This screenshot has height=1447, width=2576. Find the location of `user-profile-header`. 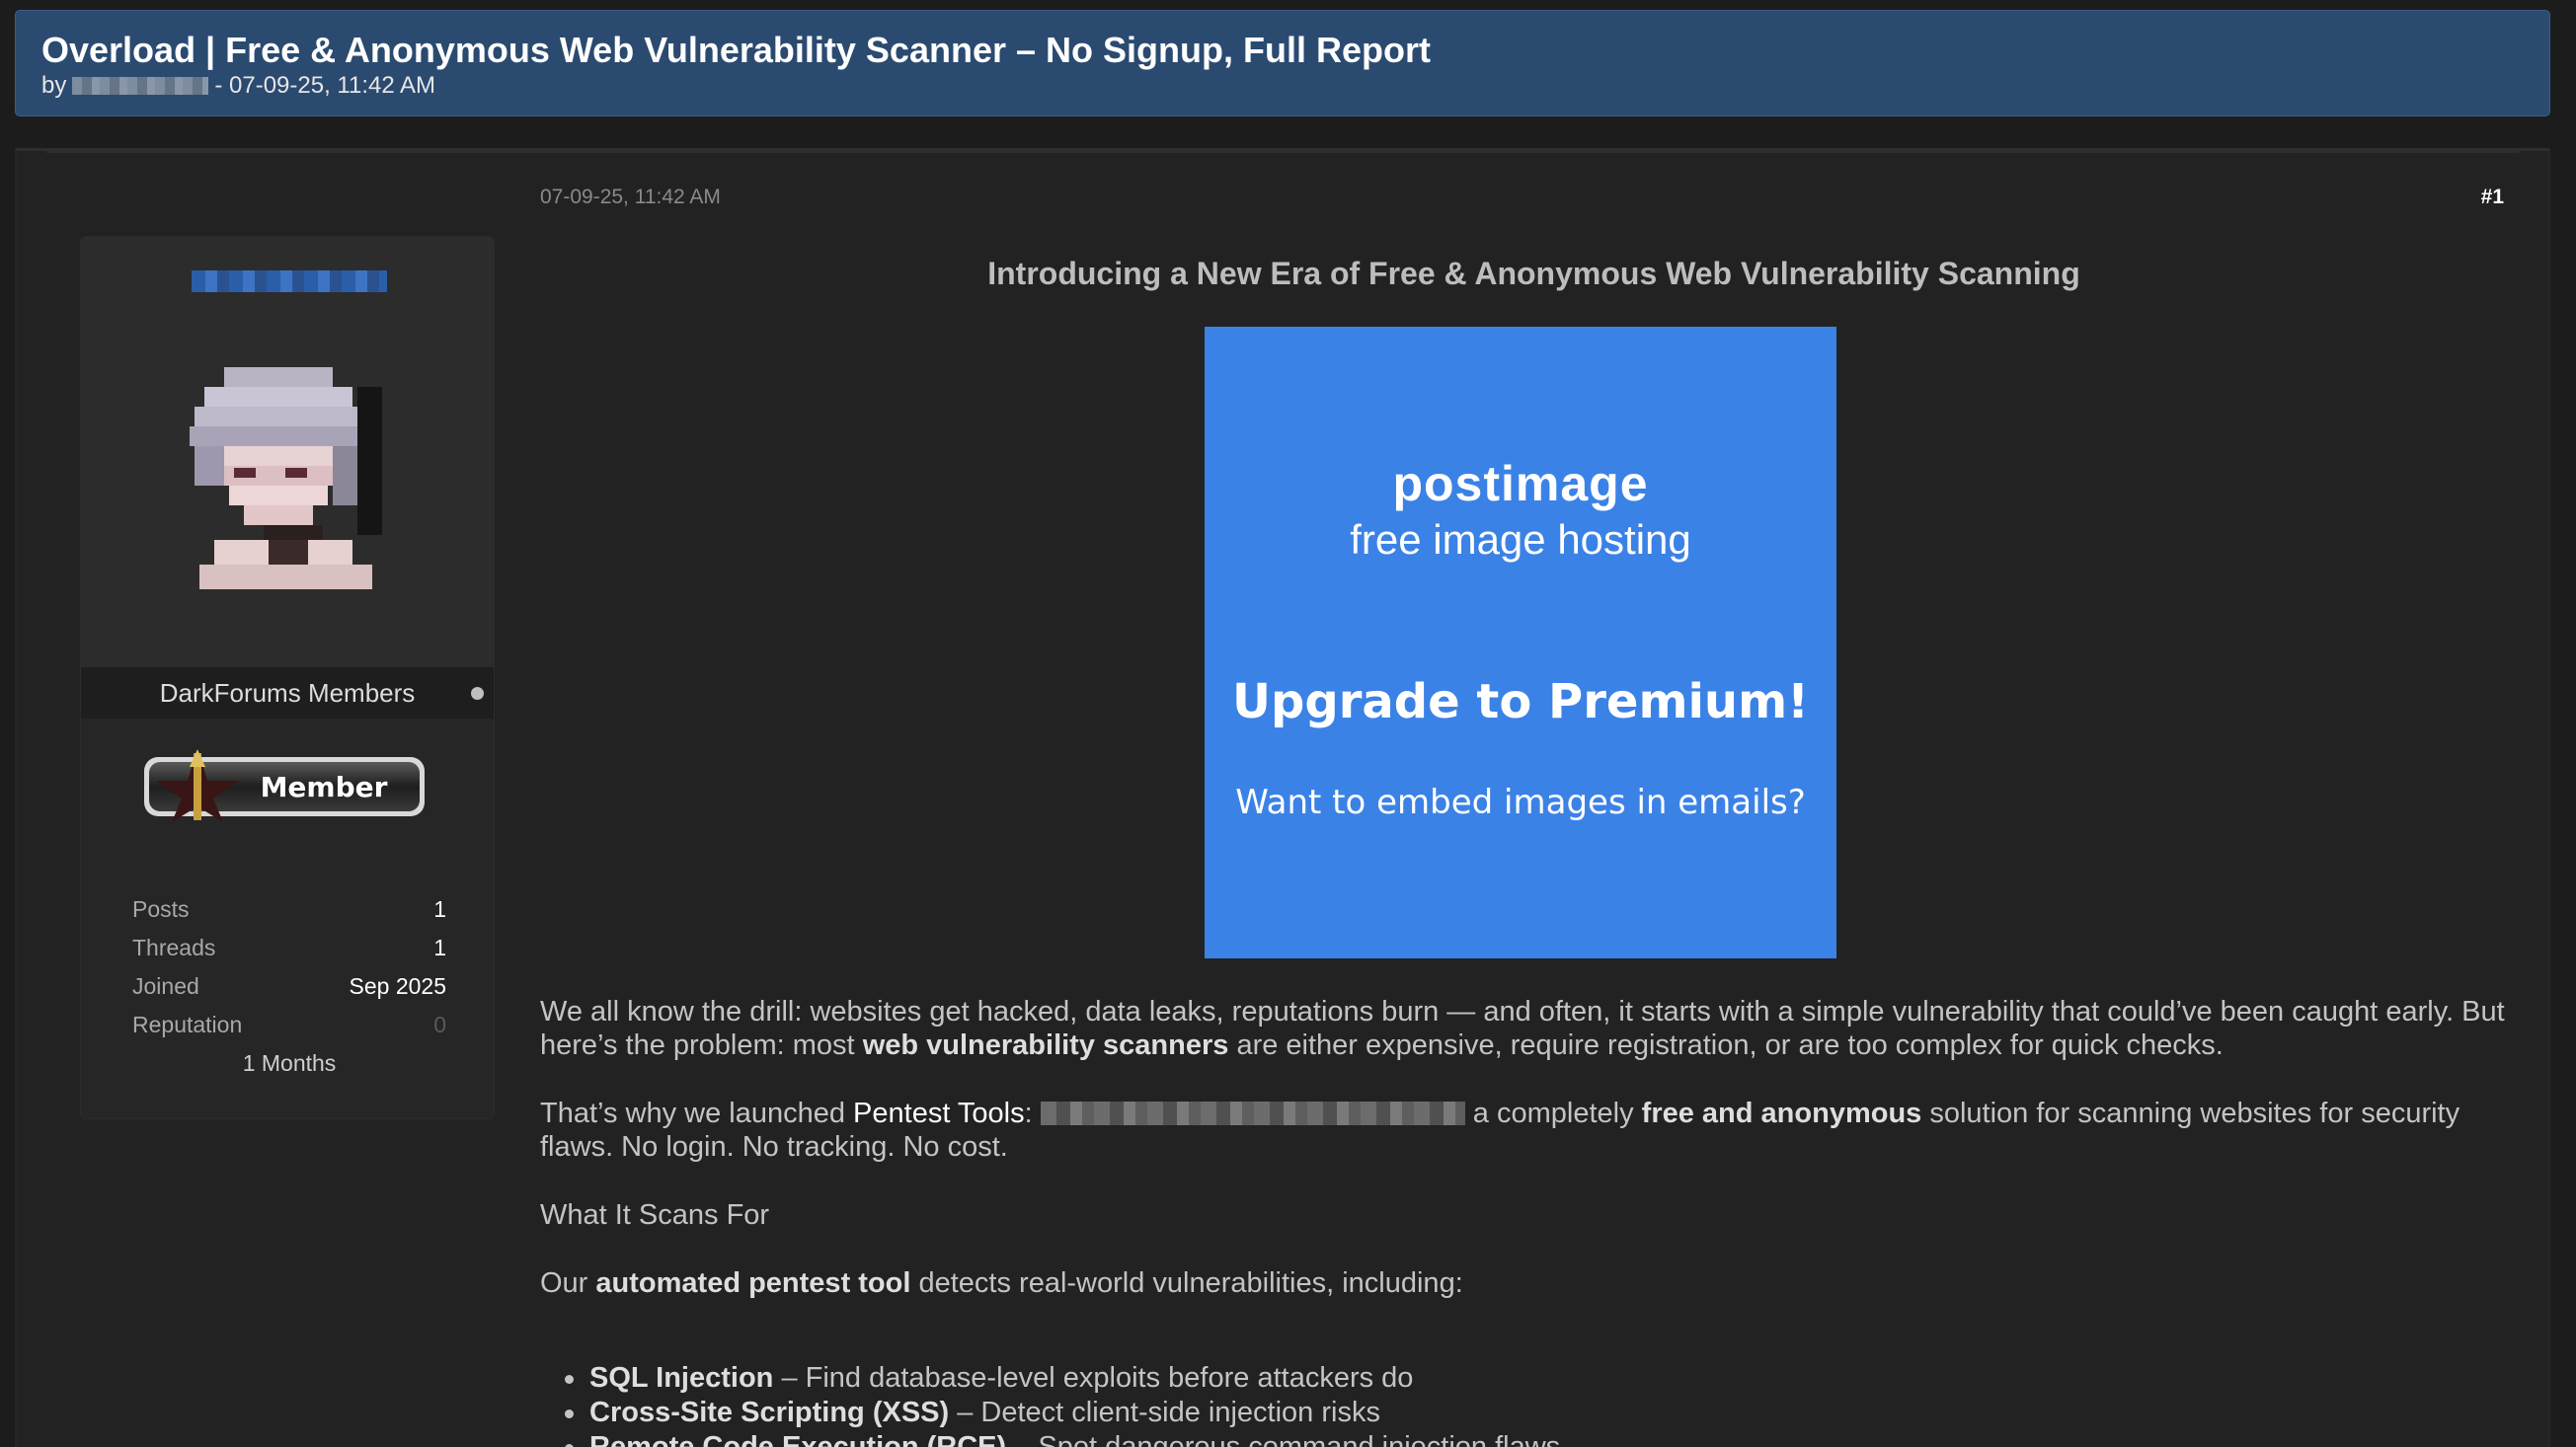

user-profile-header is located at coordinates (287, 452).